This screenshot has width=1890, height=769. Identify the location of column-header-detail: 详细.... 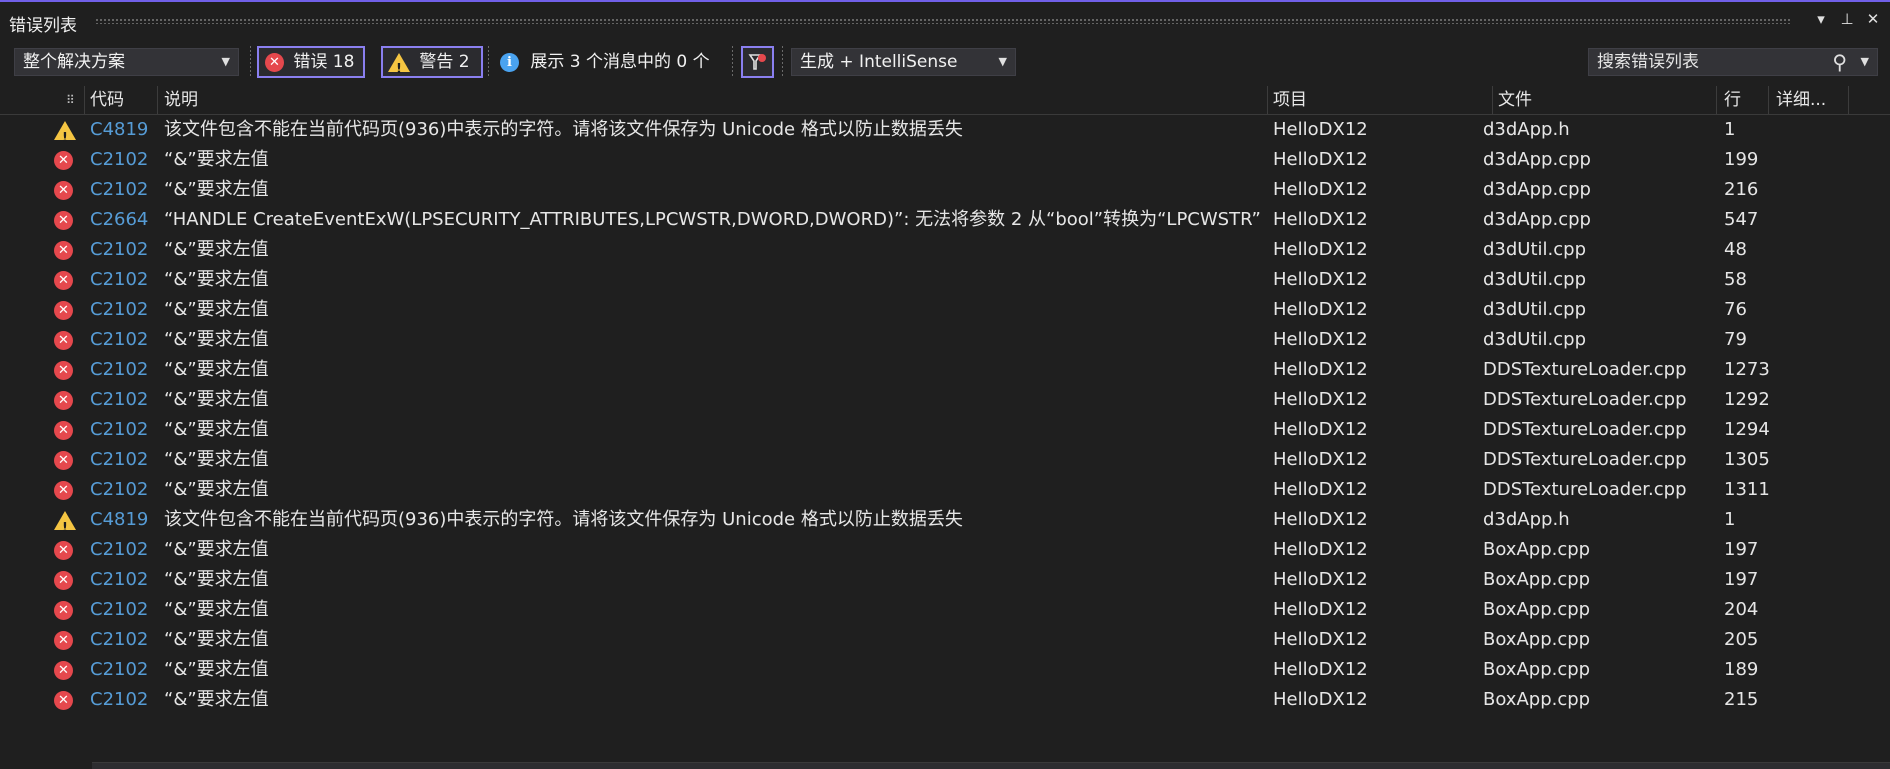
(1801, 100).